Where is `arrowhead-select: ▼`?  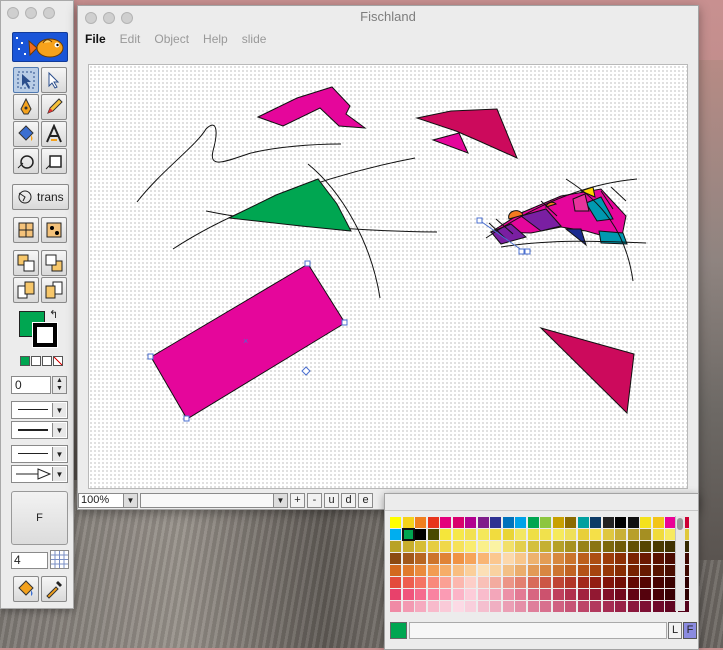 arrowhead-select: ▼ is located at coordinates (39, 474).